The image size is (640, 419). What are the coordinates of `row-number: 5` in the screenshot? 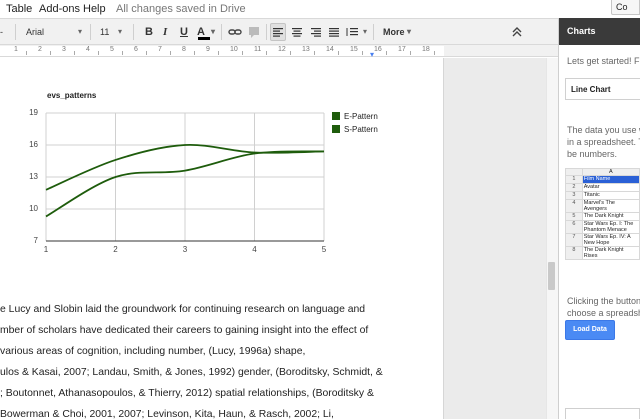 It's located at (574, 216).